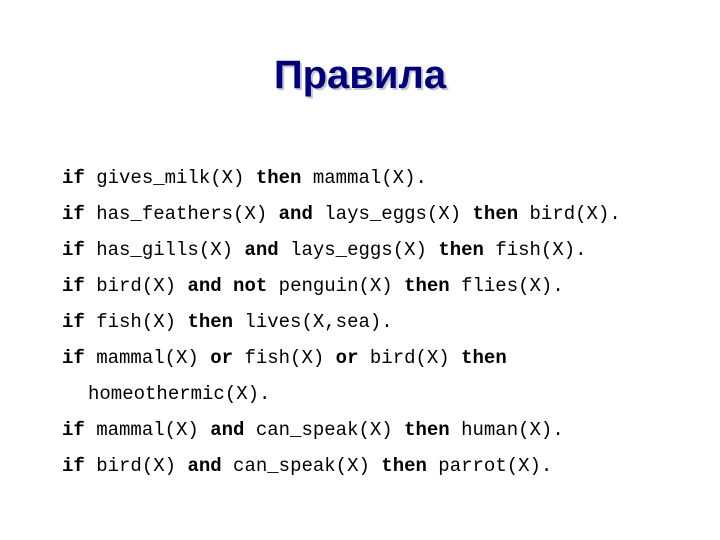 Image resolution: width=720 pixels, height=540 pixels. Describe the element at coordinates (170, 178) in the screenshot. I see `rule-predicate: gives_milk(X)` at that location.